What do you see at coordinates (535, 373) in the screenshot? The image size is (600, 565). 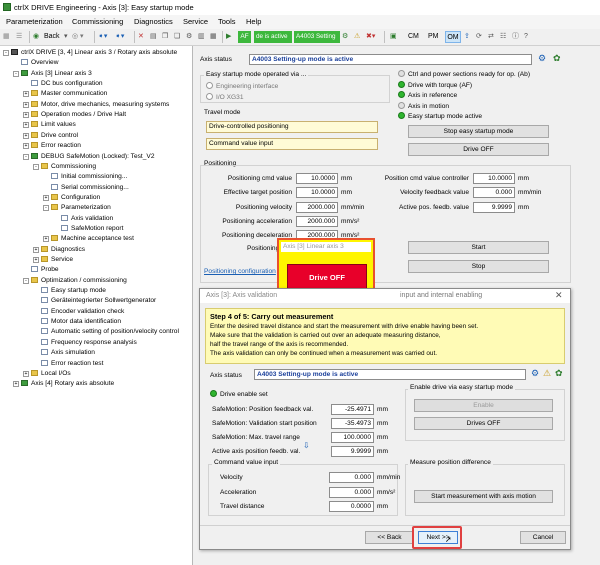 I see `dialog-settings-icon: ⚙` at bounding box center [535, 373].